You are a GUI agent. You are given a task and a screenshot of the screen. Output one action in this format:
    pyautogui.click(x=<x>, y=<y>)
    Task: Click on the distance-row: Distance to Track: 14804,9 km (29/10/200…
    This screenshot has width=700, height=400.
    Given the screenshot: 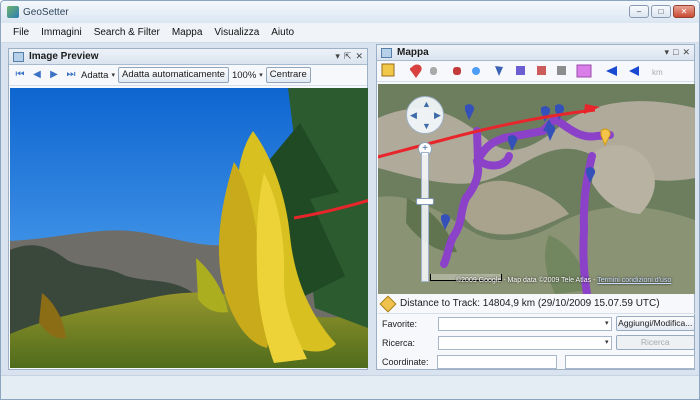 What is the action you would take?
    pyautogui.click(x=536, y=304)
    